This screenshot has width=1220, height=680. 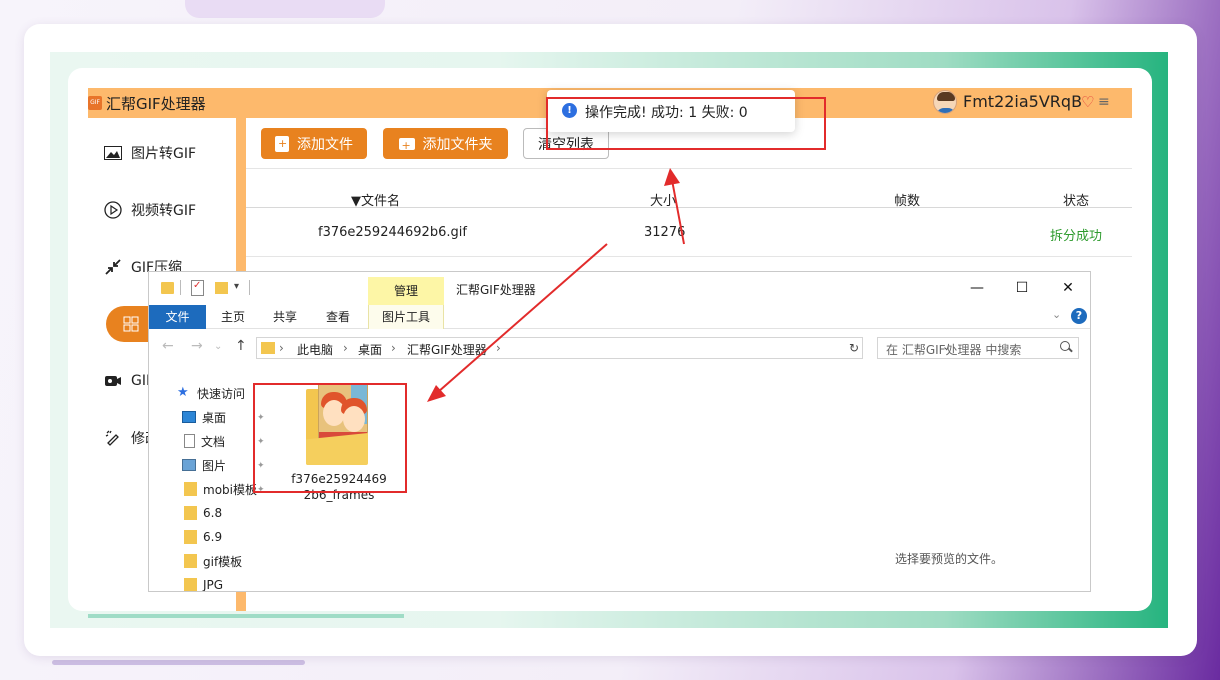 What do you see at coordinates (689, 256) in the screenshot?
I see `row-divider` at bounding box center [689, 256].